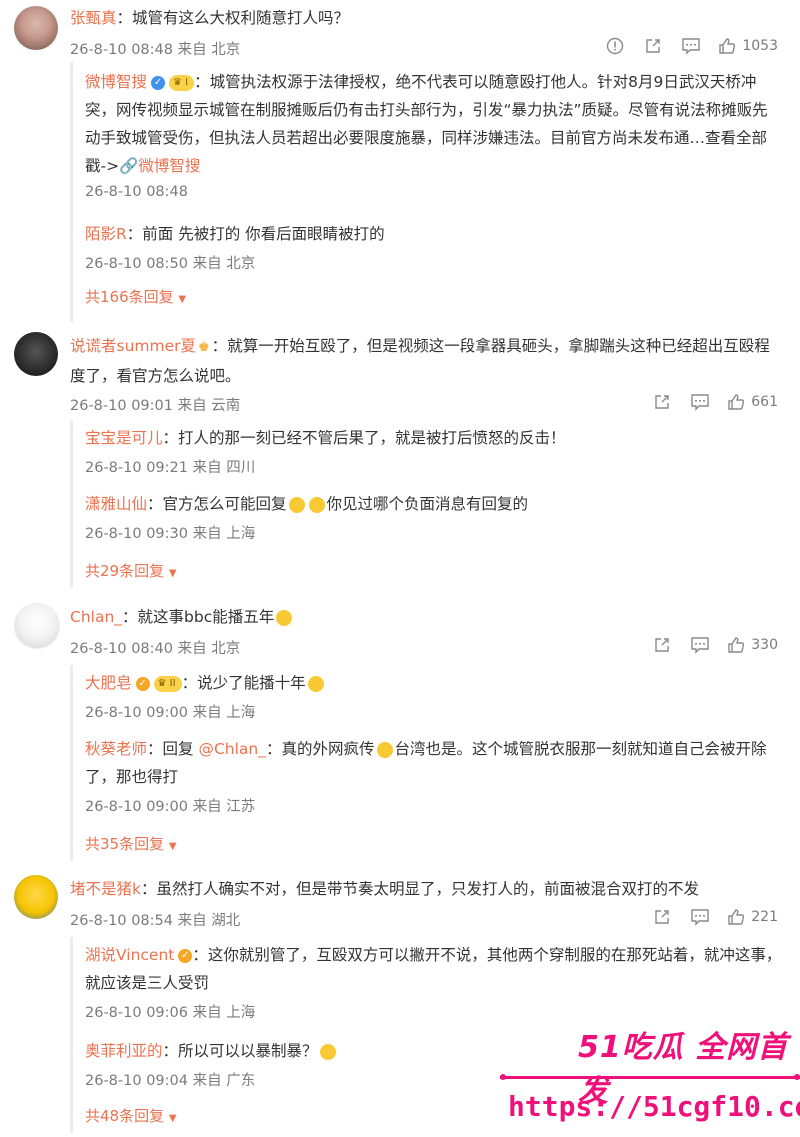  Describe the element at coordinates (135, 296) in the screenshot. I see `more-replies-link: 共166条回复 ▼` at that location.